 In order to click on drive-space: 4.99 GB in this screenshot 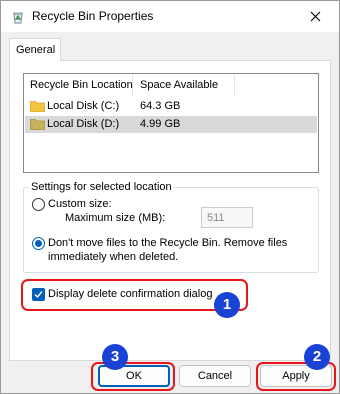, I will do `click(160, 124)`.